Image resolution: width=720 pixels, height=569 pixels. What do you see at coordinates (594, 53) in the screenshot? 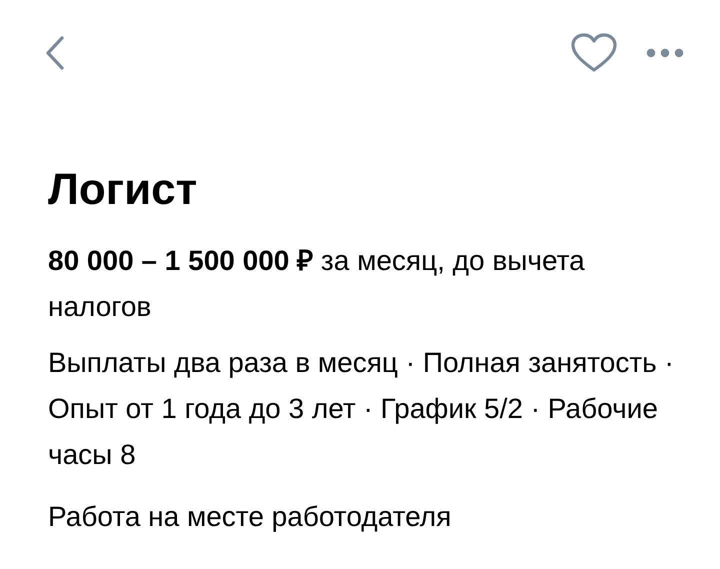
I see `heart-icon` at bounding box center [594, 53].